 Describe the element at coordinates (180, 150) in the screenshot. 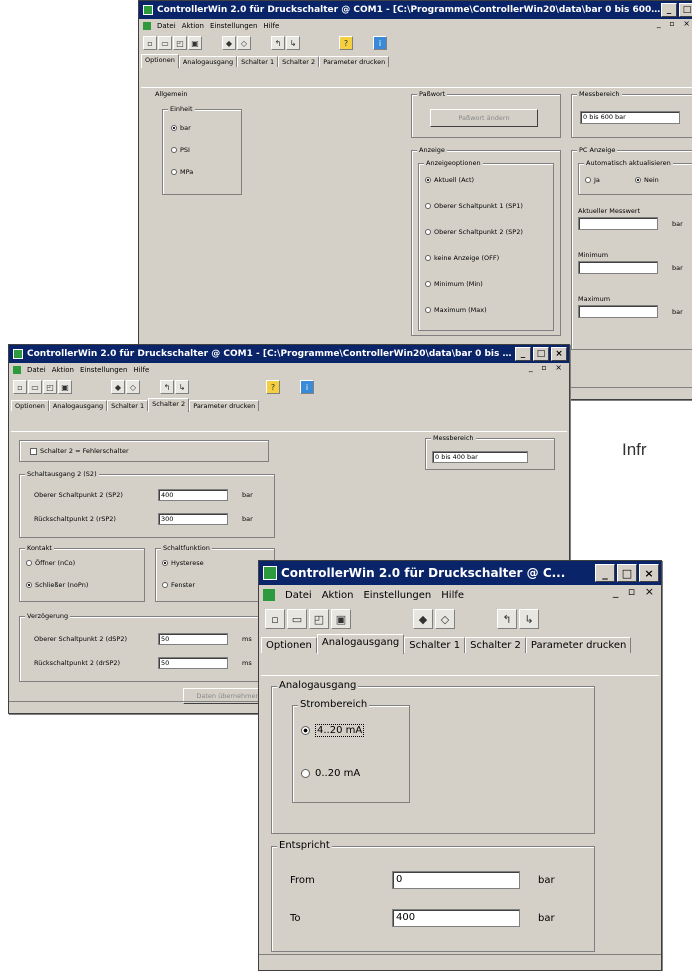

I see `radio-psi: PSI` at that location.